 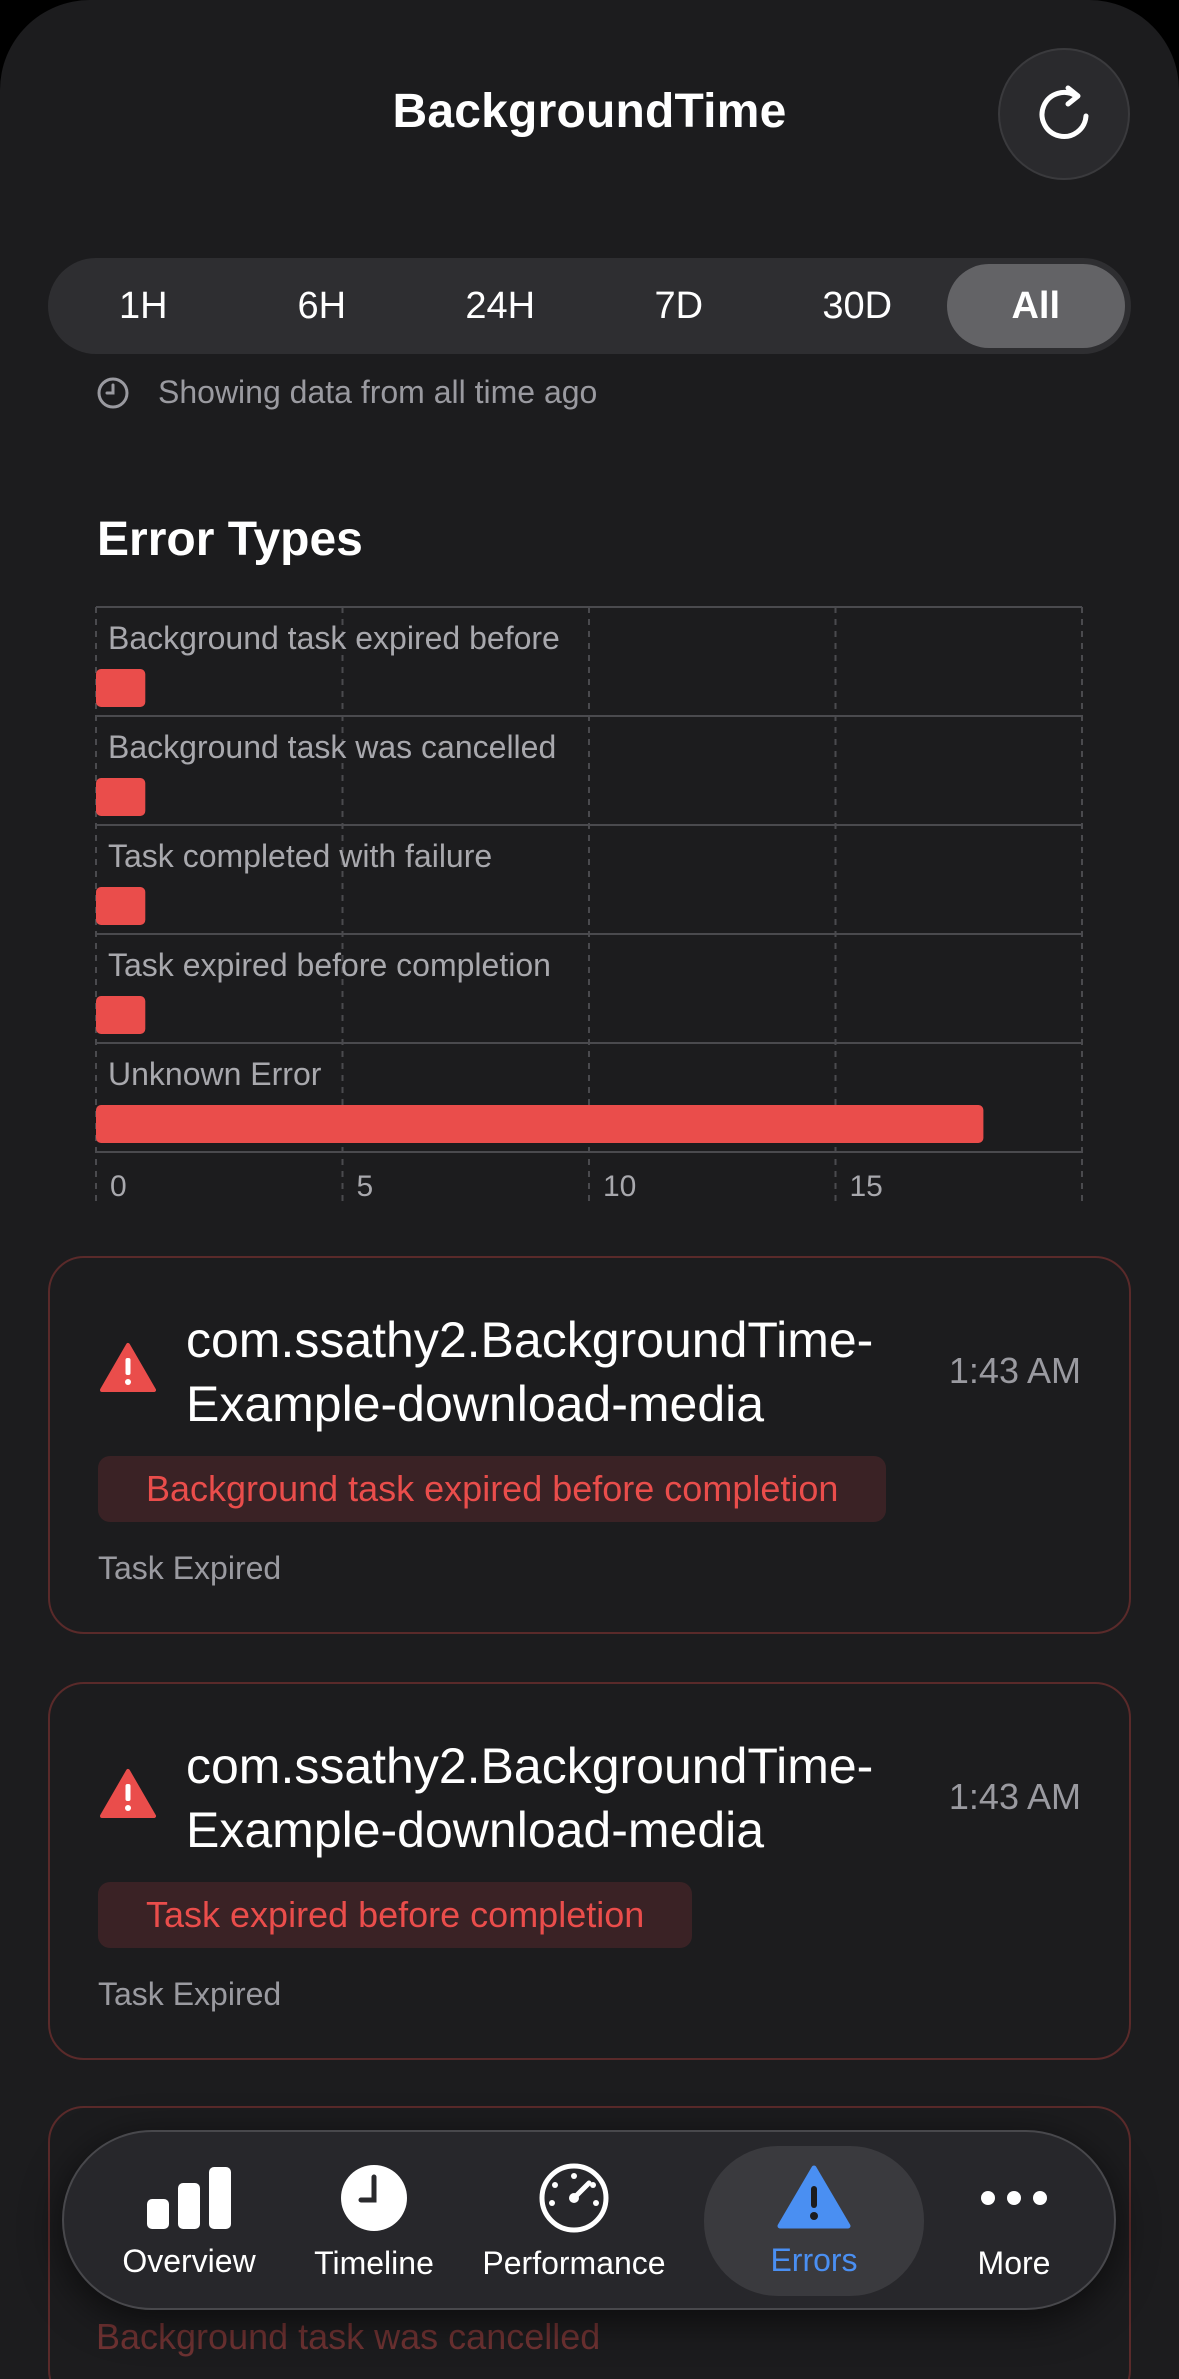 I want to click on tab-label: Timeline, so click(x=374, y=2262).